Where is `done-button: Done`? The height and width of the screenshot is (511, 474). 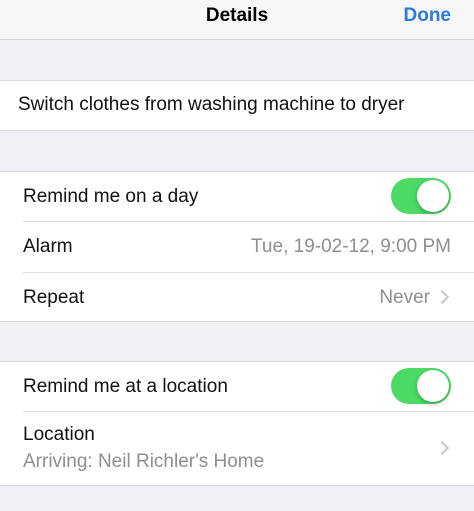
done-button: Done is located at coordinates (428, 16).